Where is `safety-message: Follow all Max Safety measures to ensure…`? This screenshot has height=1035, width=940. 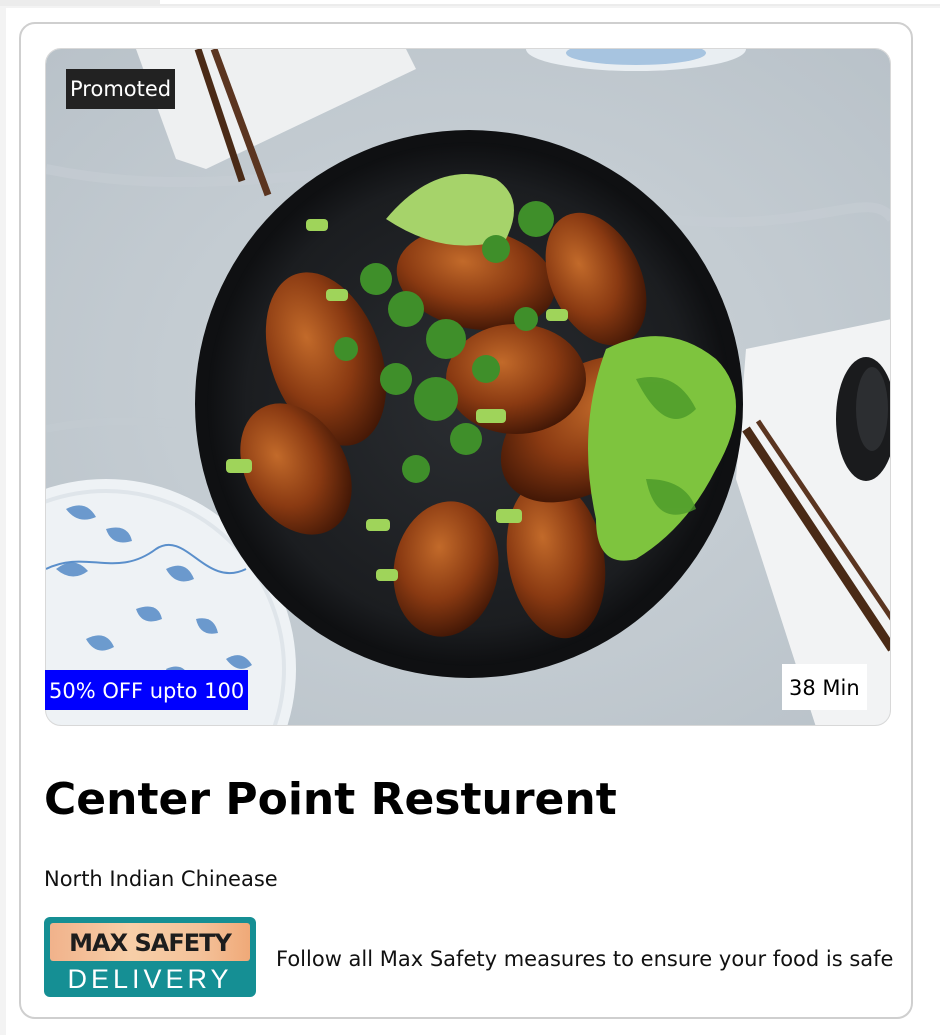 safety-message: Follow all Max Safety measures to ensure… is located at coordinates (585, 959).